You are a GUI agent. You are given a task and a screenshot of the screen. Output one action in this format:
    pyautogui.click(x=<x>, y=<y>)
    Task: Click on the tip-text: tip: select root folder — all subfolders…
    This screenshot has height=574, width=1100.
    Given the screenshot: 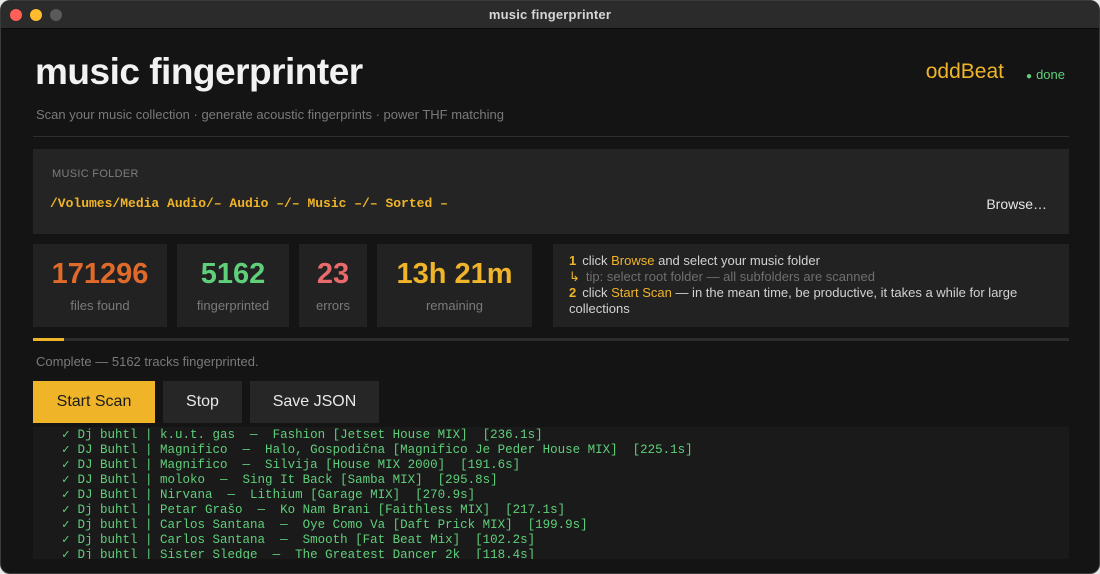 What is the action you would take?
    pyautogui.click(x=730, y=276)
    